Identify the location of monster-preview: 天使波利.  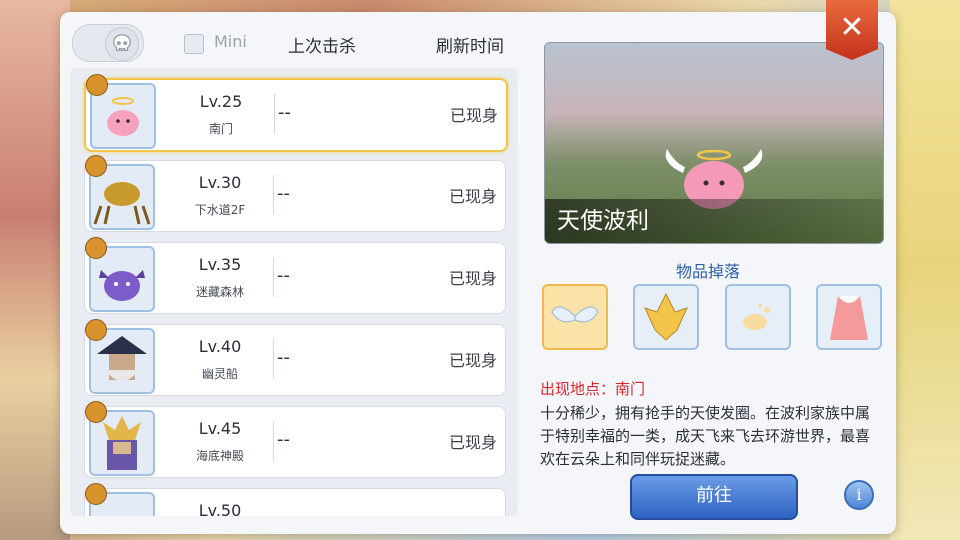
(714, 143).